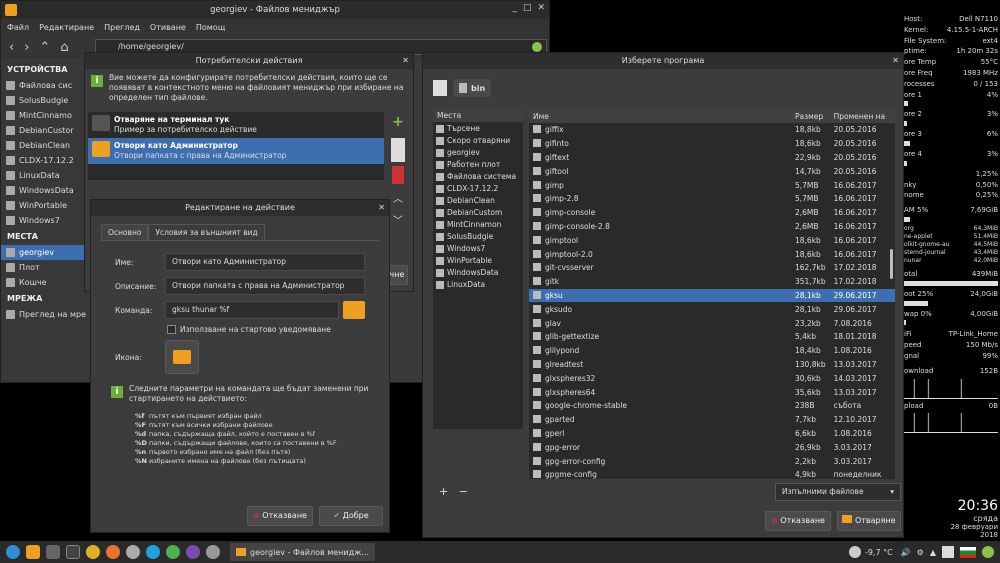 This screenshot has height=563, width=1000. Describe the element at coordinates (73, 552) in the screenshot. I see `terminal-icon` at that location.